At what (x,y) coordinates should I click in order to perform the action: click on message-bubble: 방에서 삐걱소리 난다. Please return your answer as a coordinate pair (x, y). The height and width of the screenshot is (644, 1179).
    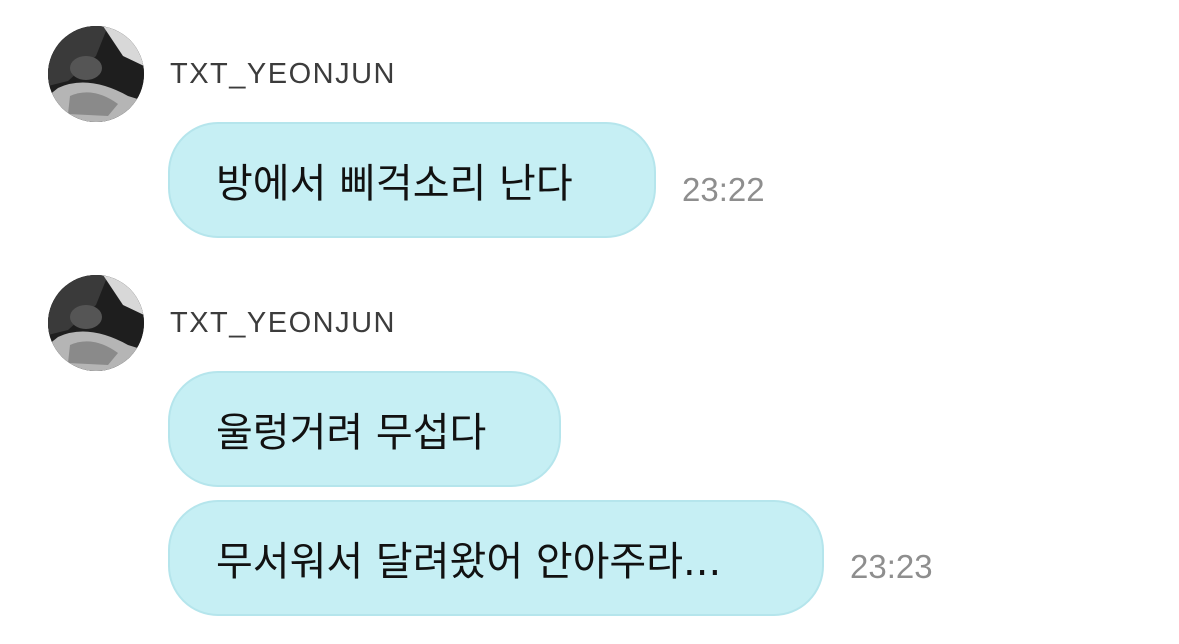
    Looking at the image, I should click on (412, 180).